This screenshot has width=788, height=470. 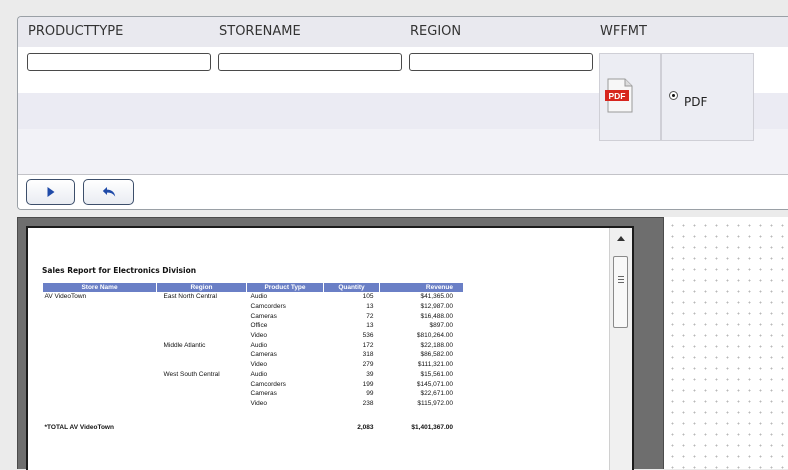 What do you see at coordinates (436, 297) in the screenshot?
I see `cell-revenue: $41,365.00` at bounding box center [436, 297].